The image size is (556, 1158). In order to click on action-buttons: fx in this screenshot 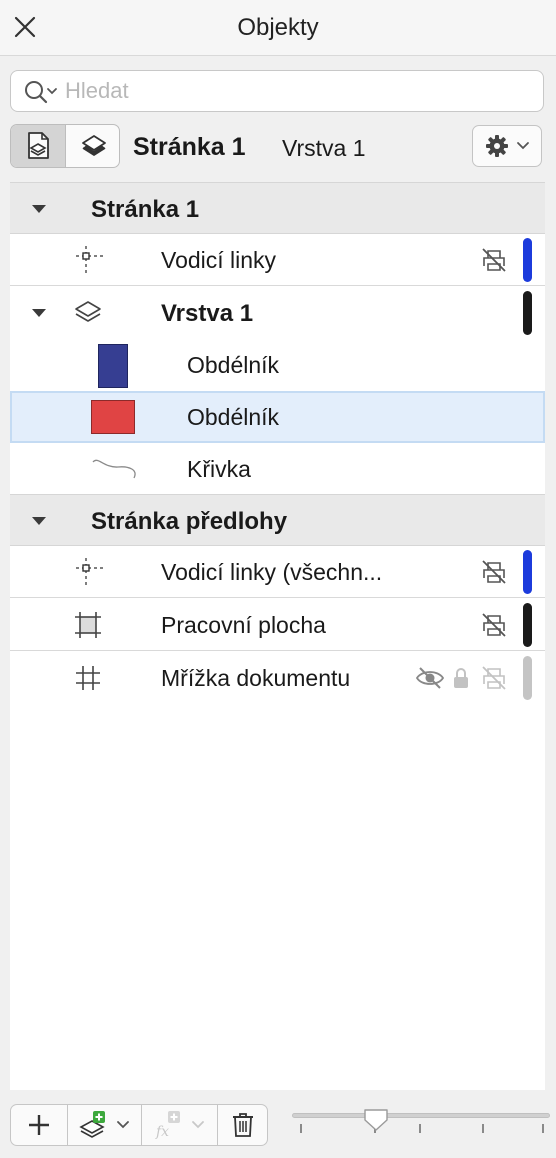, I will do `click(139, 1125)`.